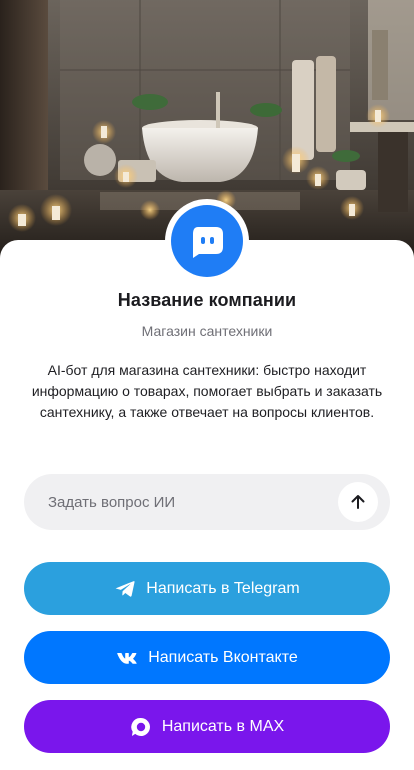  What do you see at coordinates (223, 657) in the screenshot?
I see `vk-button-label: Написать Вконтакте` at bounding box center [223, 657].